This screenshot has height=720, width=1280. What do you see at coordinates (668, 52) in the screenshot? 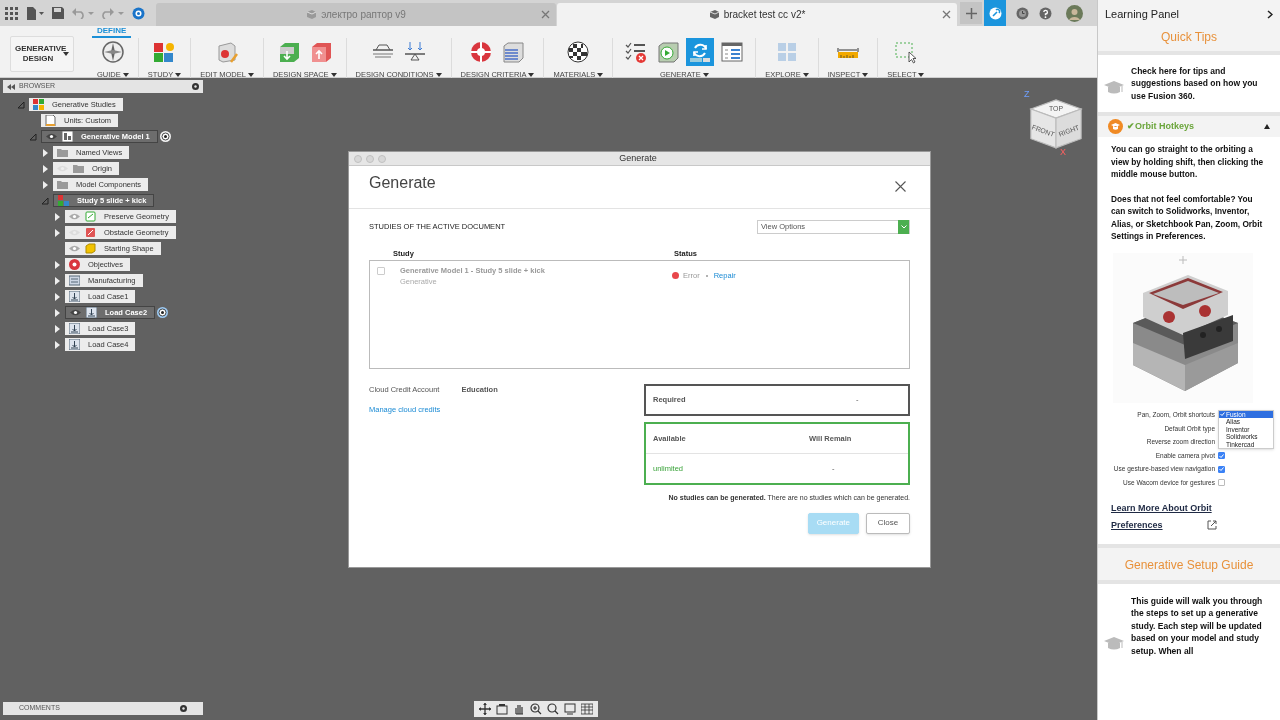
I see `play-box-icon` at bounding box center [668, 52].